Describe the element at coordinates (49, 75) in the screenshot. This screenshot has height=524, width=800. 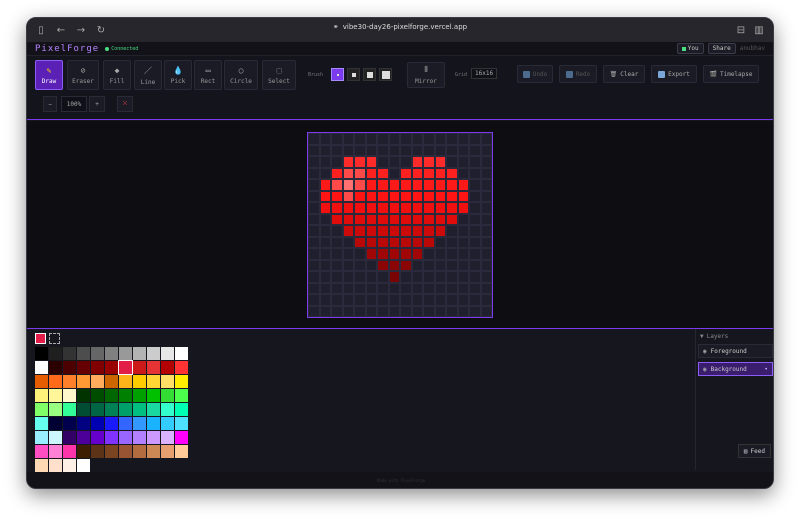
I see `tool-draw: ✎ Draw` at that location.